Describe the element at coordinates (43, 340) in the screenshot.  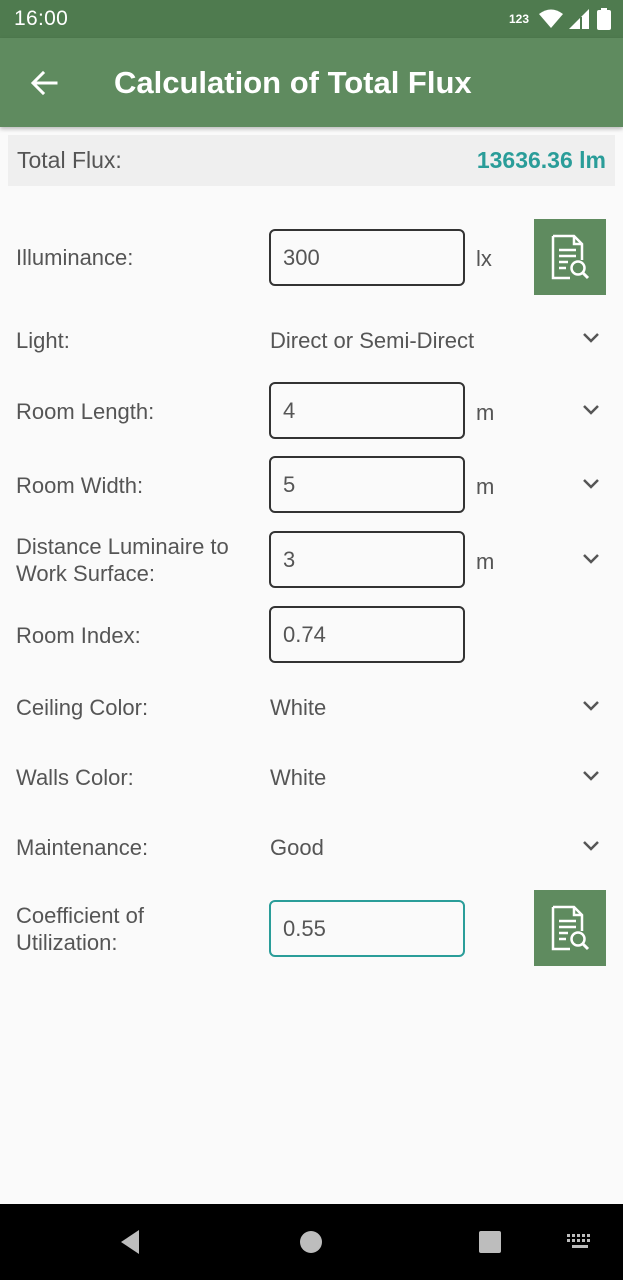
I see `light-label: Light:` at that location.